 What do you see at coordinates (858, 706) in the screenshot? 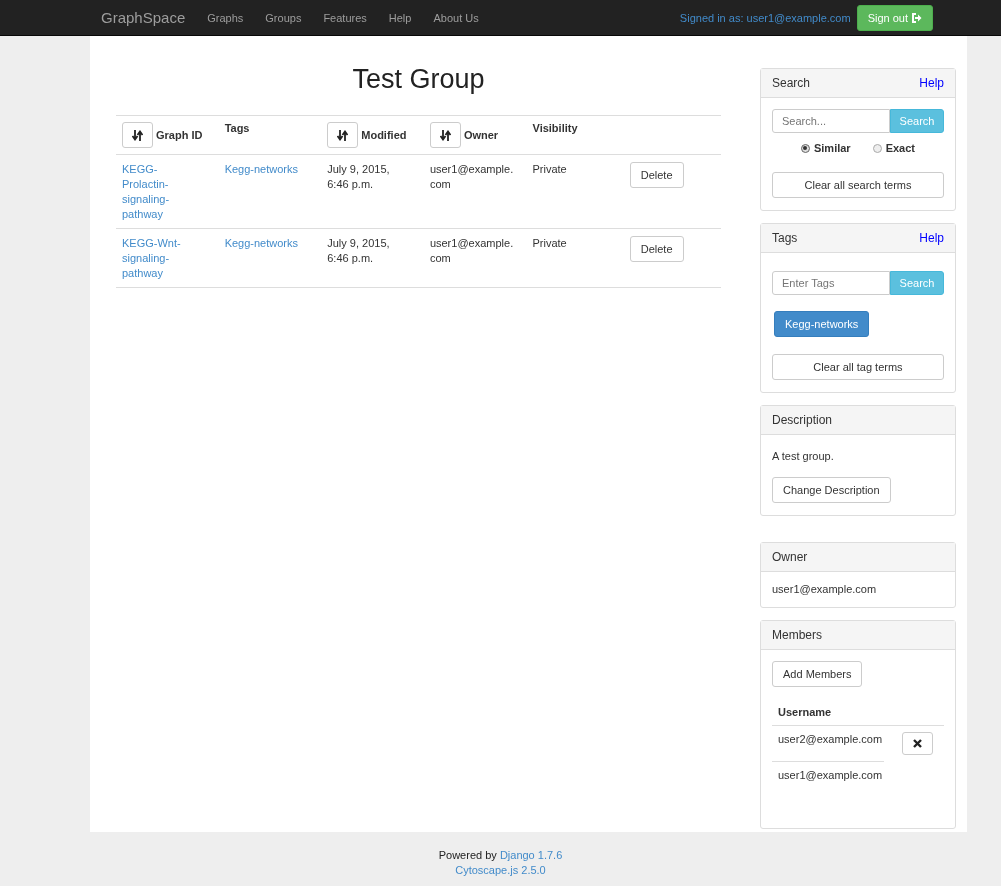
I see `column-header: Username` at bounding box center [858, 706].